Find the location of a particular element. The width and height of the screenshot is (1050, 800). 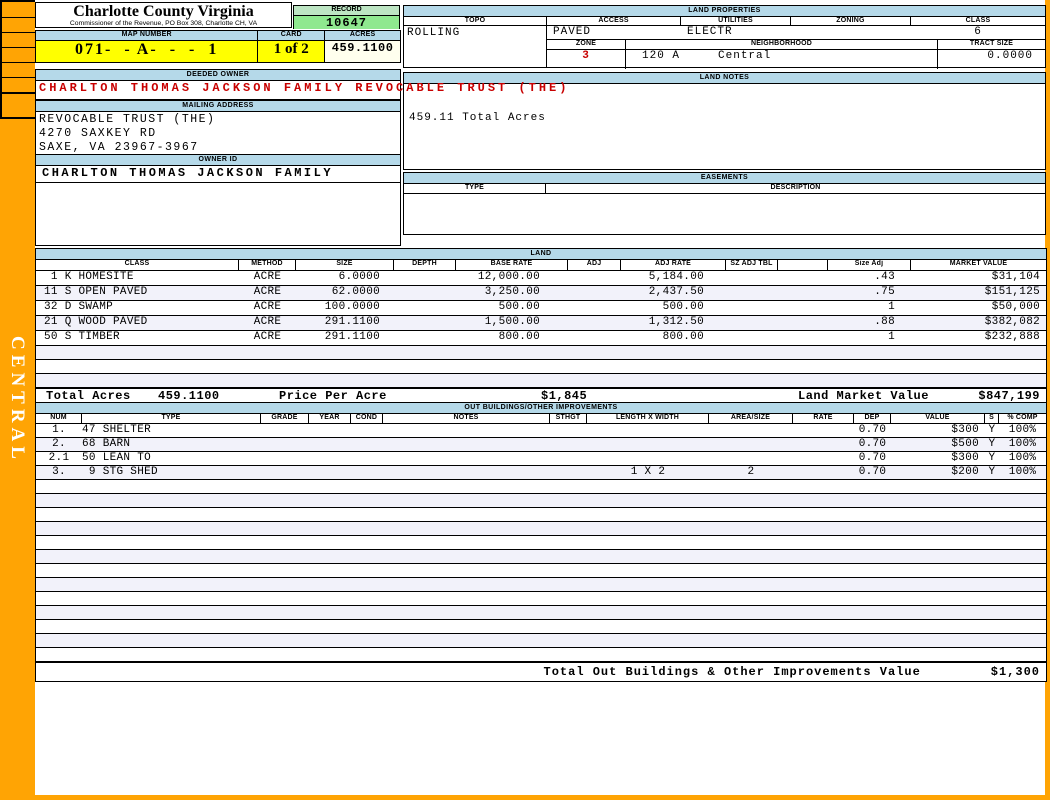

land-market-value: $151,125 is located at coordinates (1012, 292).